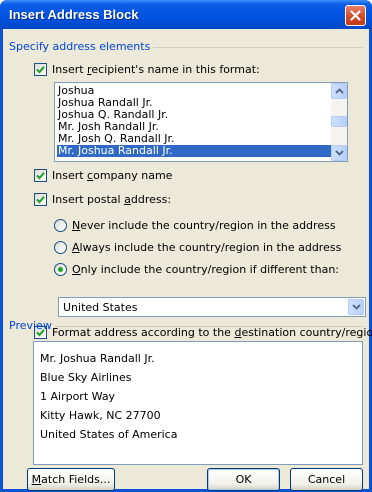  I want to click on recipient-name-label: Insert recipient's name in this format:, so click(156, 69).